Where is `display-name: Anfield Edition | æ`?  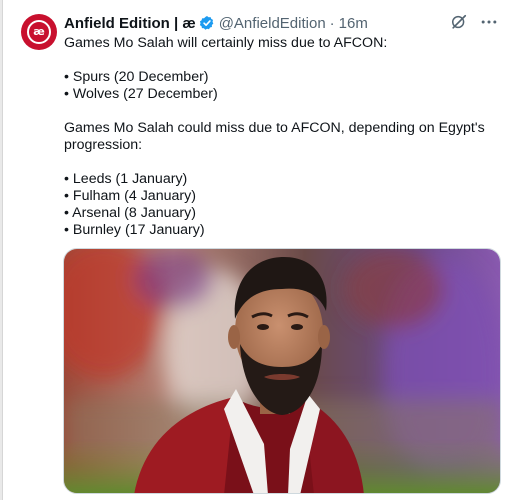 display-name: Anfield Edition | æ is located at coordinates (130, 23).